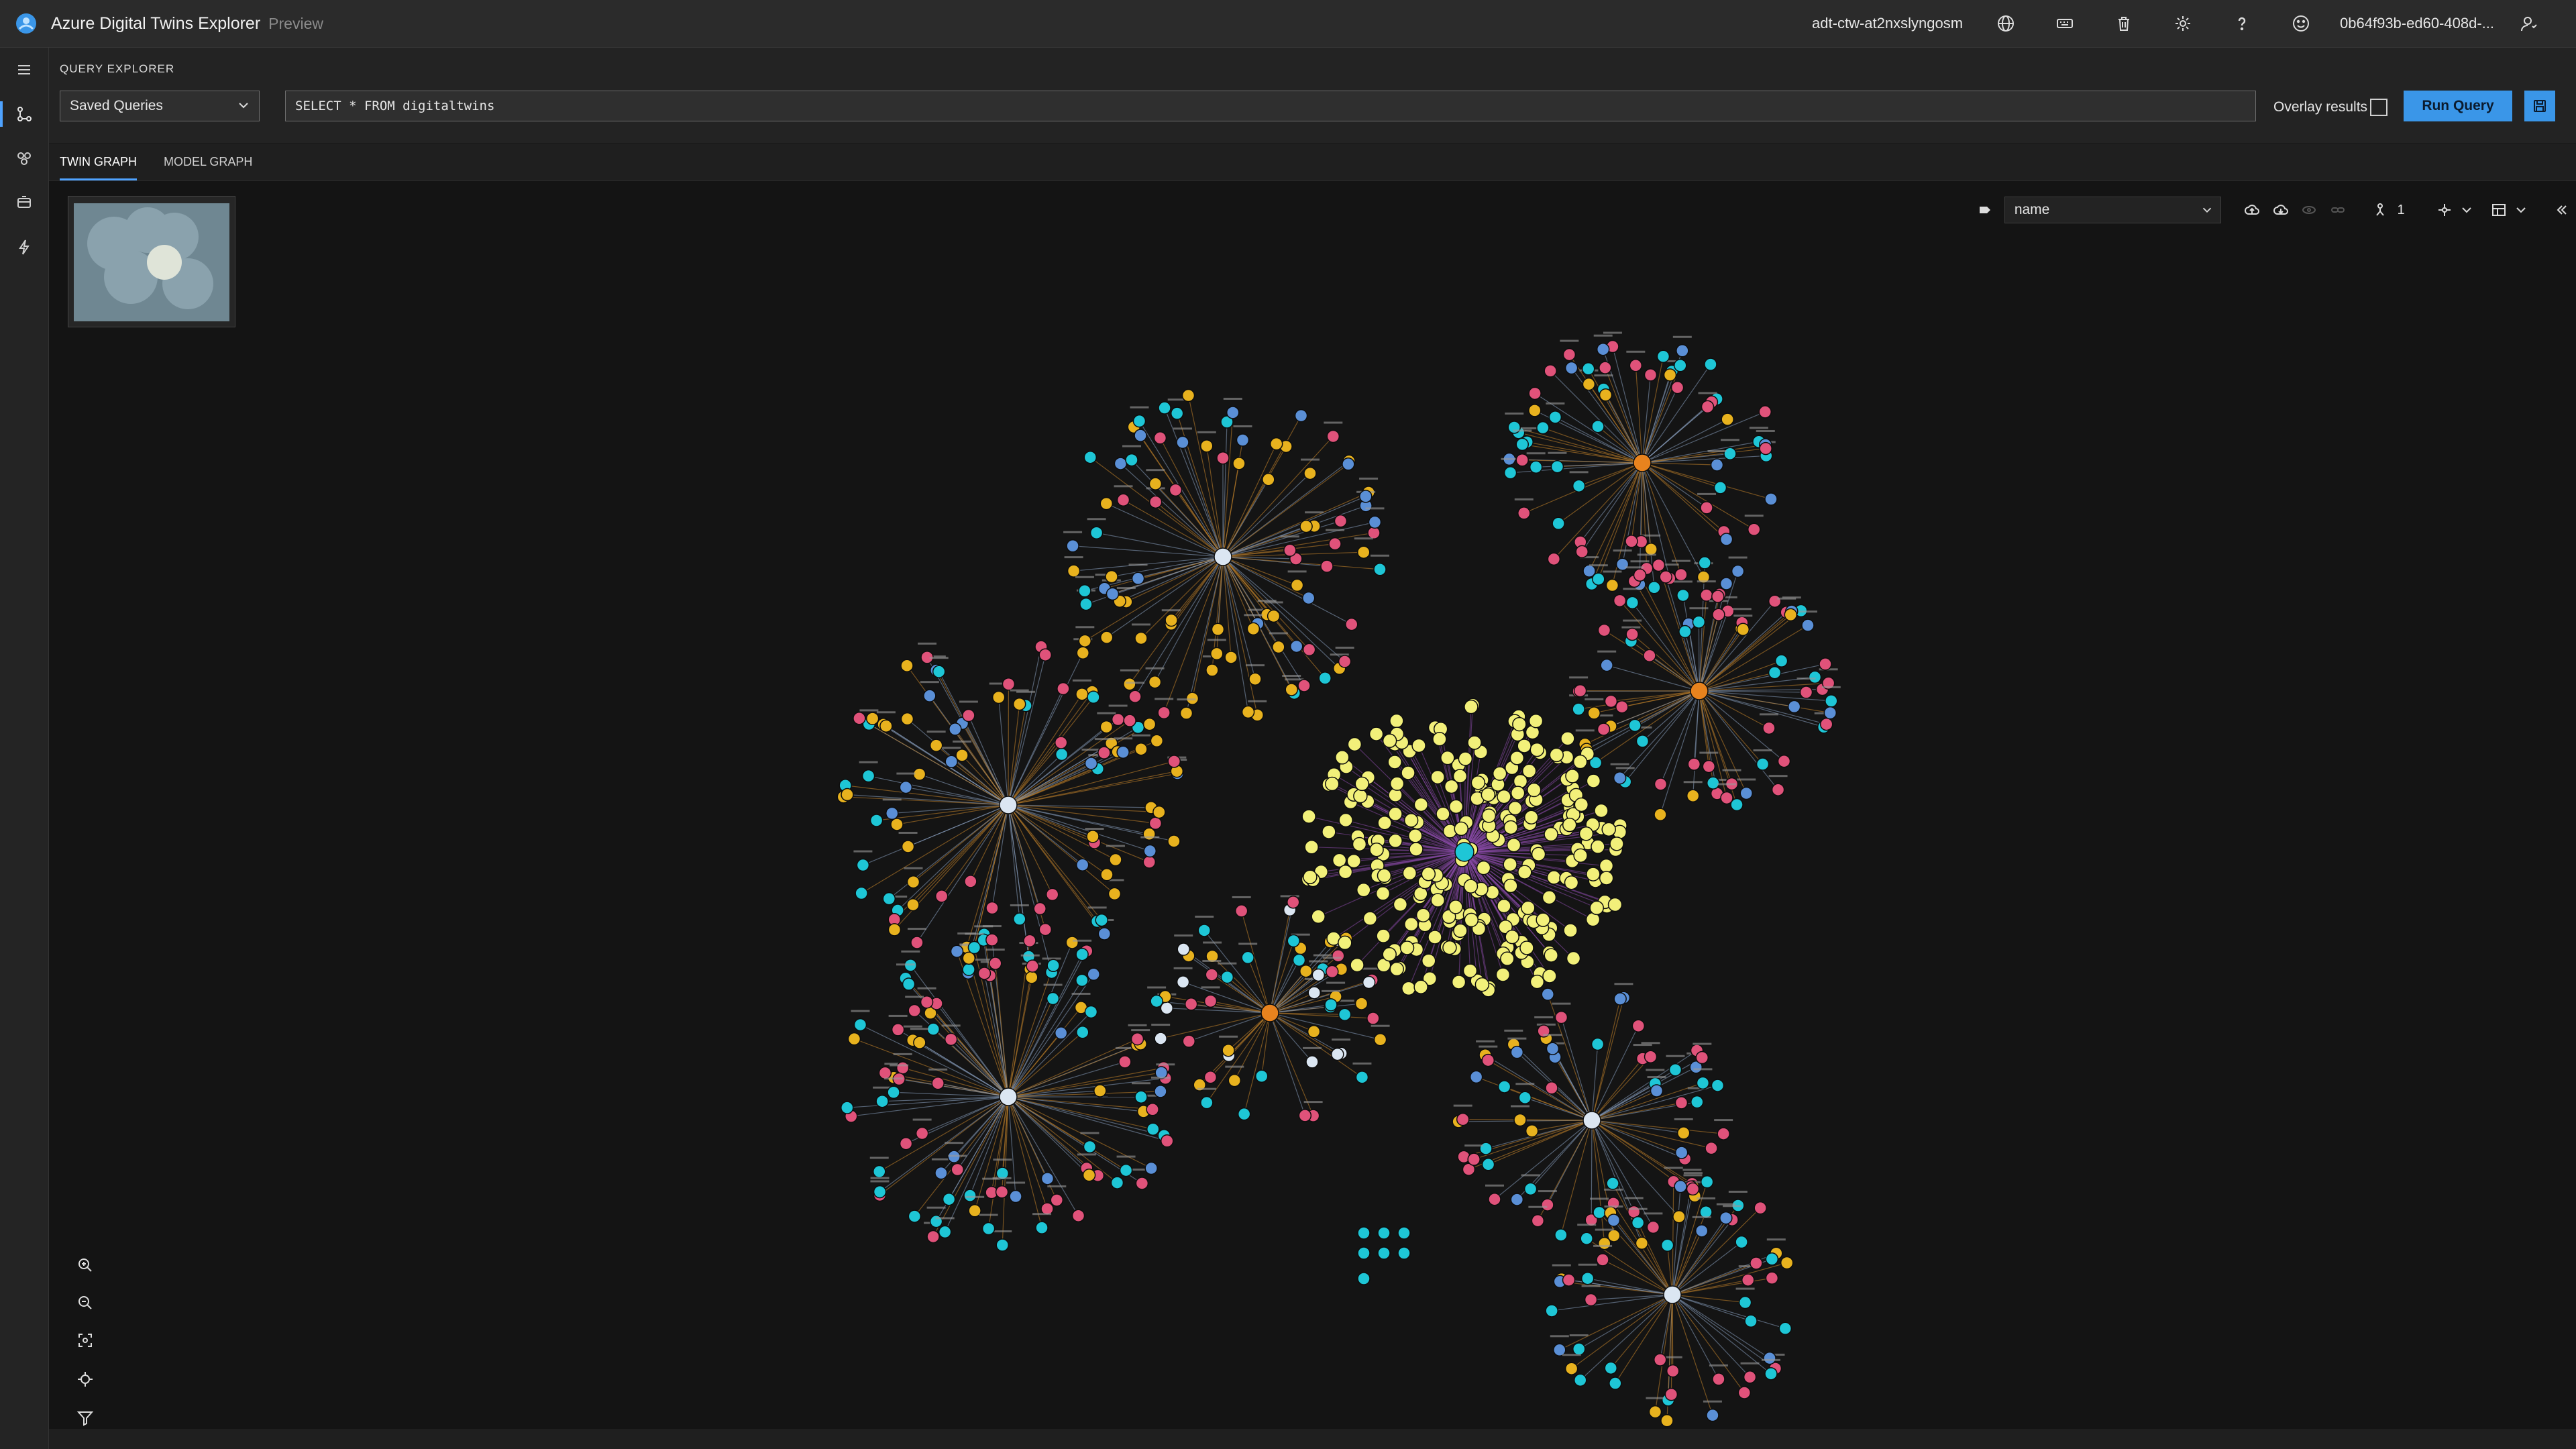  Describe the element at coordinates (2113, 210) in the screenshot. I see `display-label-dropdown: name` at that location.